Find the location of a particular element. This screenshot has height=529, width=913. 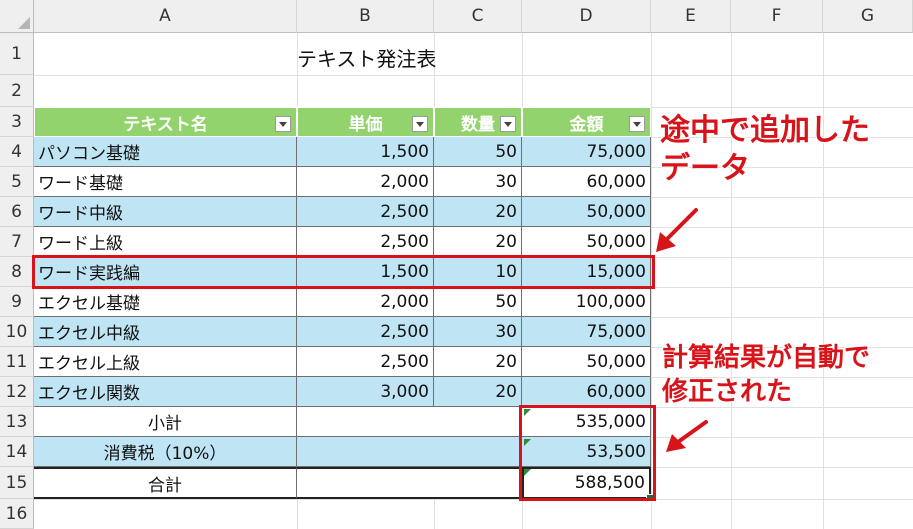

cell-text-name: ワード上級 is located at coordinates (165, 242).